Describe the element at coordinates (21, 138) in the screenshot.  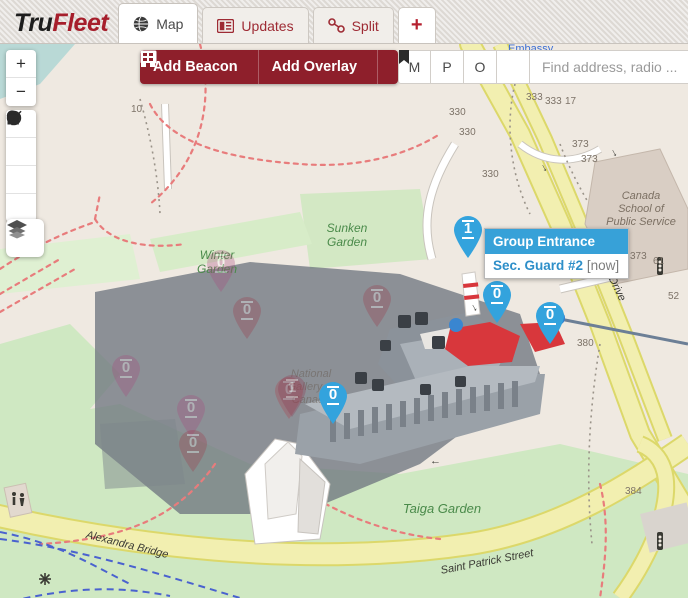
I see `add-marker-button` at that location.